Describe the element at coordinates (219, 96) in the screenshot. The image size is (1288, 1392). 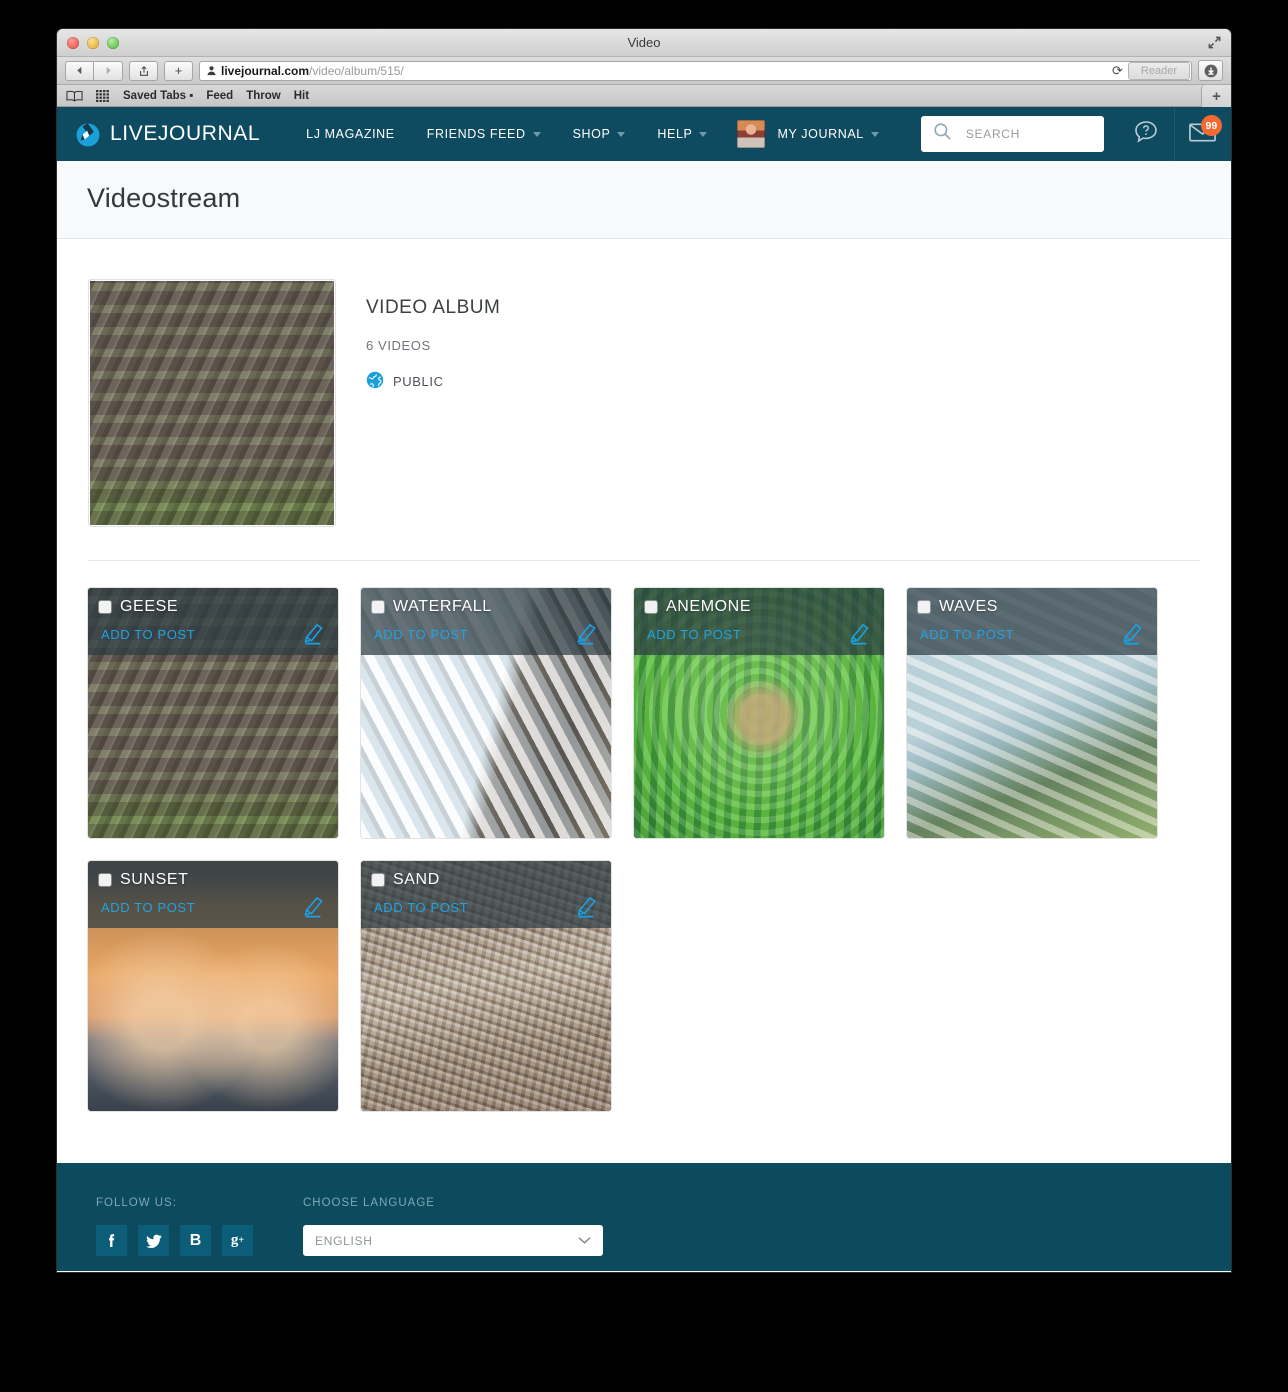
I see `bookmark-feed: Feed` at that location.